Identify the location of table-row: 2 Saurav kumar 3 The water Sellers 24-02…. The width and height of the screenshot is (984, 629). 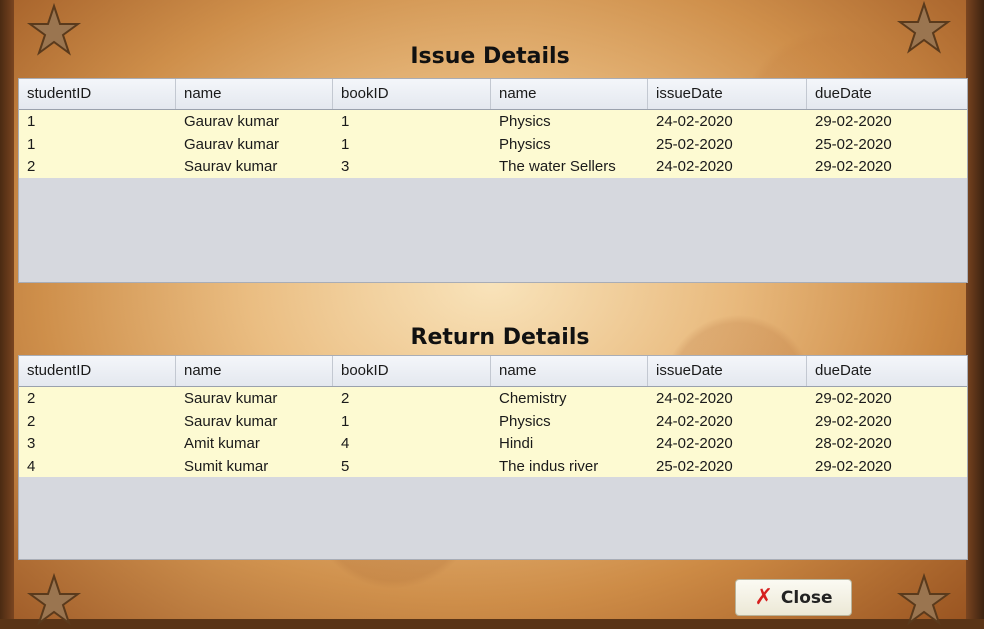
(493, 166).